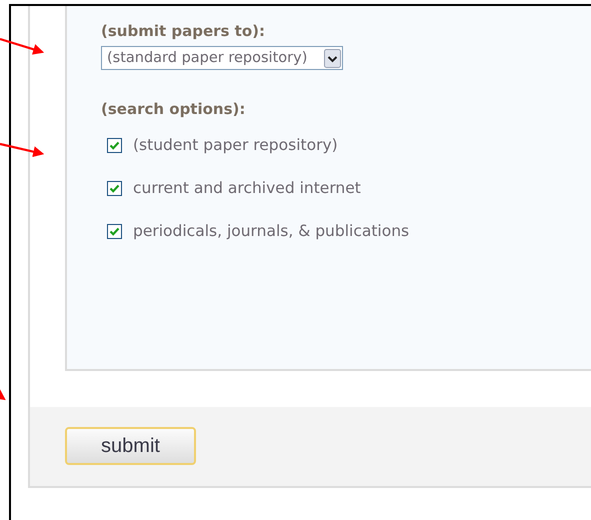 Image resolution: width=591 pixels, height=520 pixels. Describe the element at coordinates (173, 109) in the screenshot. I see `field-label: (search options):` at that location.